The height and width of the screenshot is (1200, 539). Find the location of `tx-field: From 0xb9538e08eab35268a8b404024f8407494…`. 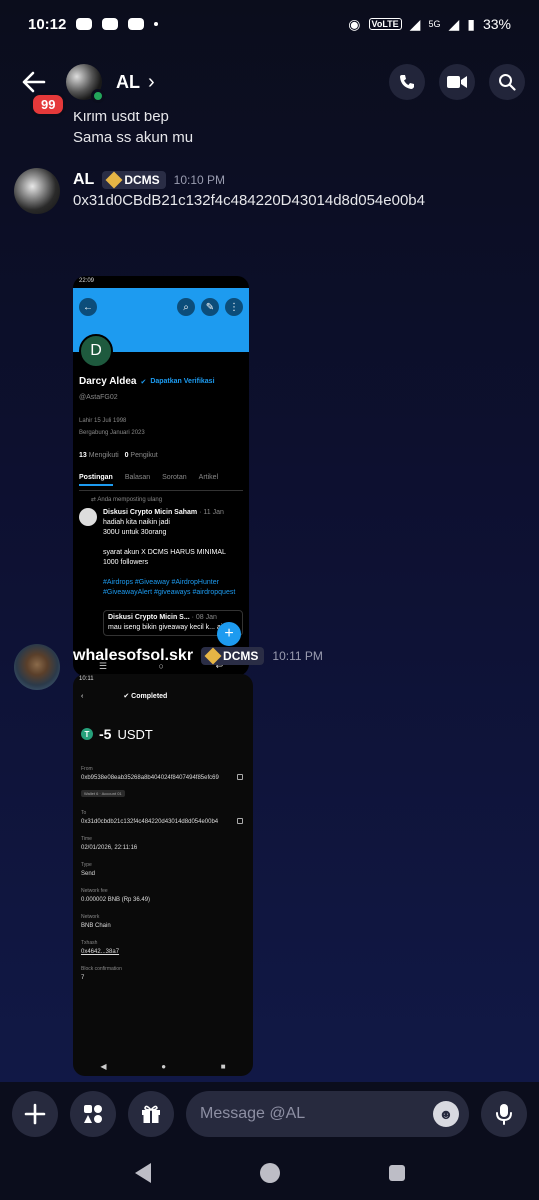

tx-field: From 0xb9538e08eab35268a8b404024f8407494… is located at coordinates (163, 783).